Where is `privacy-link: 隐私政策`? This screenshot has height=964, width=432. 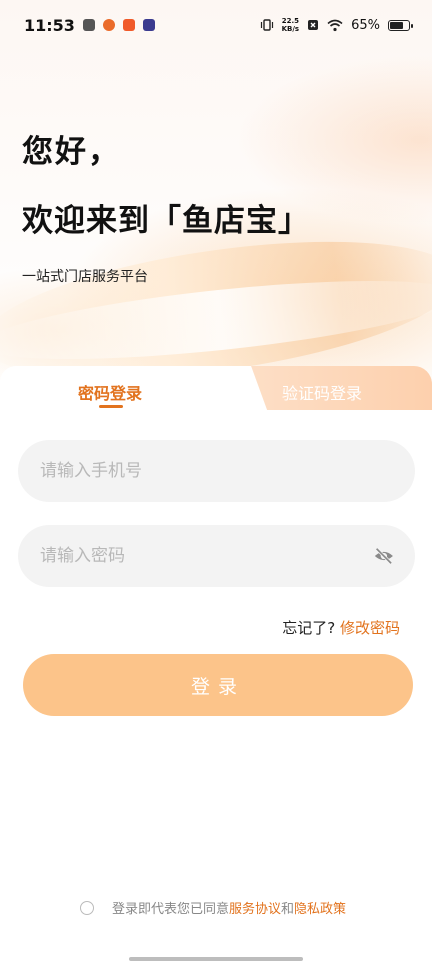 privacy-link: 隐私政策 is located at coordinates (320, 907).